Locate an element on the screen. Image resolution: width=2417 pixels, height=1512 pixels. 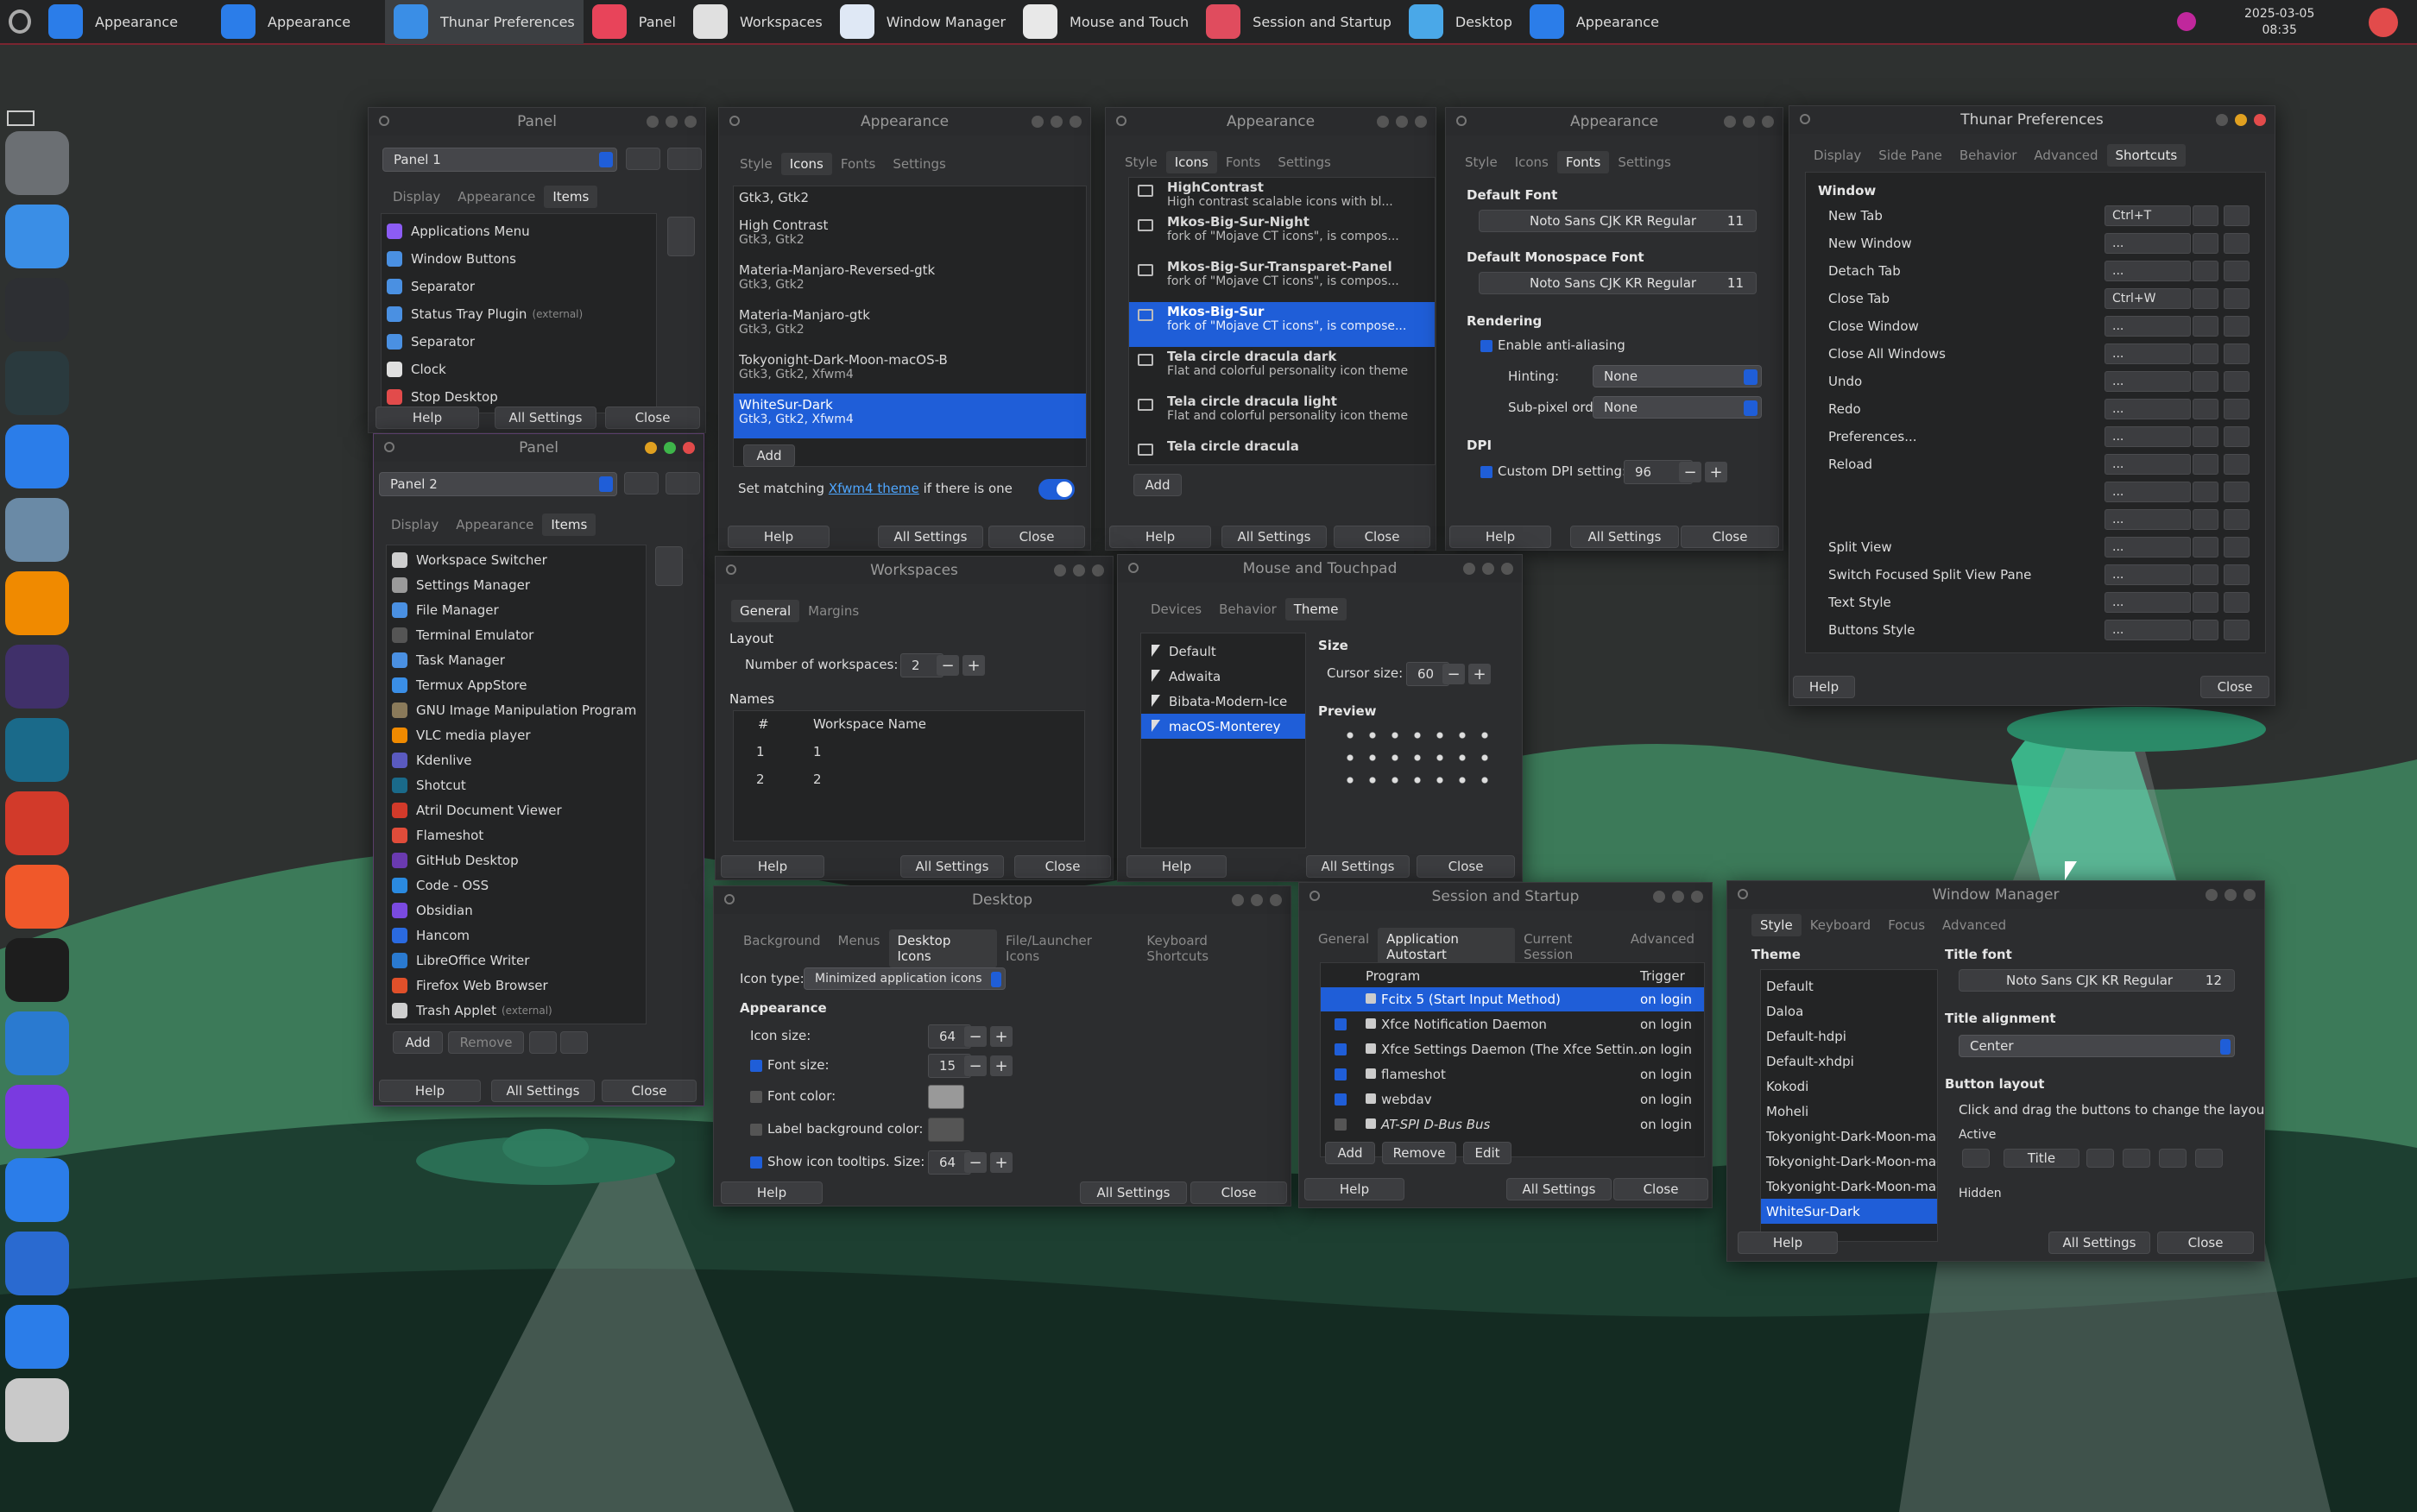
list-item: GitHub Desktop is located at coordinates (516, 860).